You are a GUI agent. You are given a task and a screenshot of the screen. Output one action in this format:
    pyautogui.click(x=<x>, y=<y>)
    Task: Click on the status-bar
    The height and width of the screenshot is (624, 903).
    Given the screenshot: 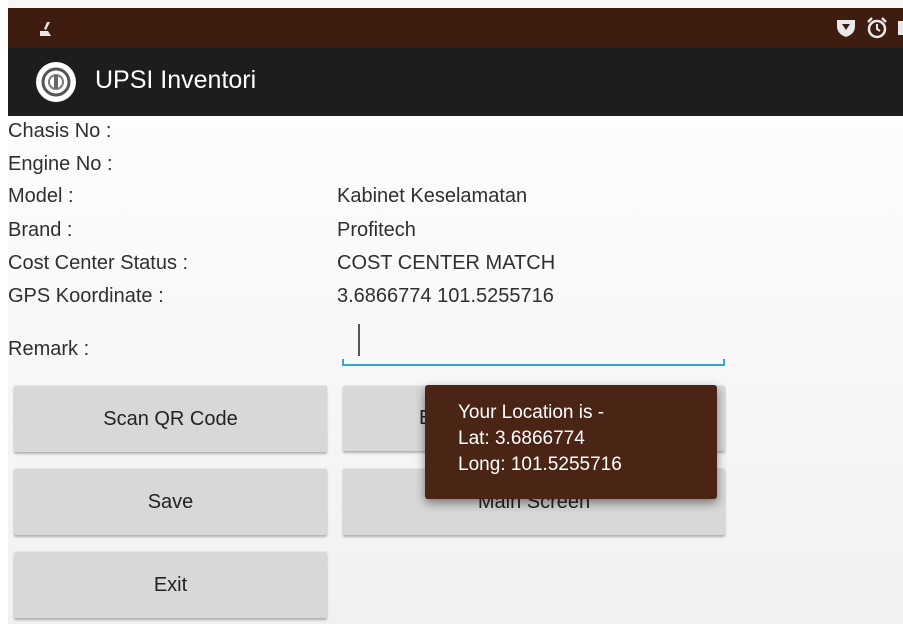 What is the action you would take?
    pyautogui.click(x=455, y=28)
    